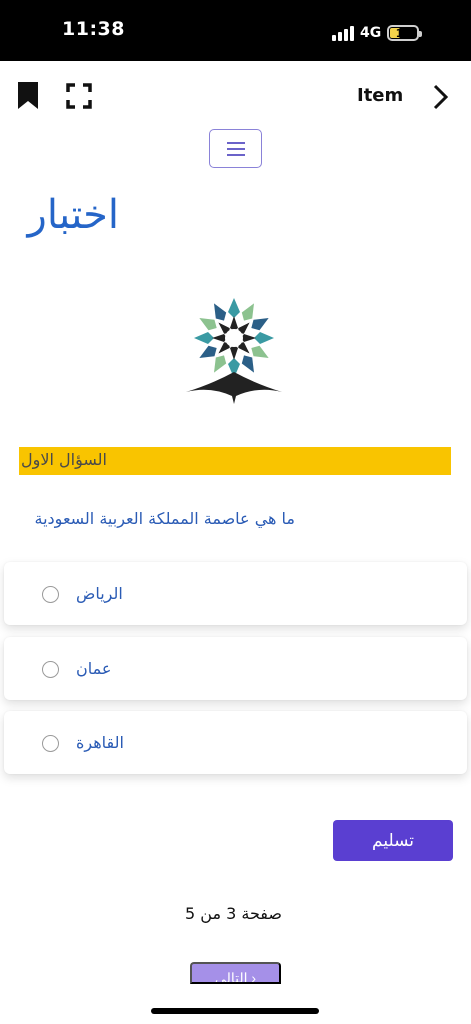  Describe the element at coordinates (343, 33) in the screenshot. I see `signal-icon` at that location.